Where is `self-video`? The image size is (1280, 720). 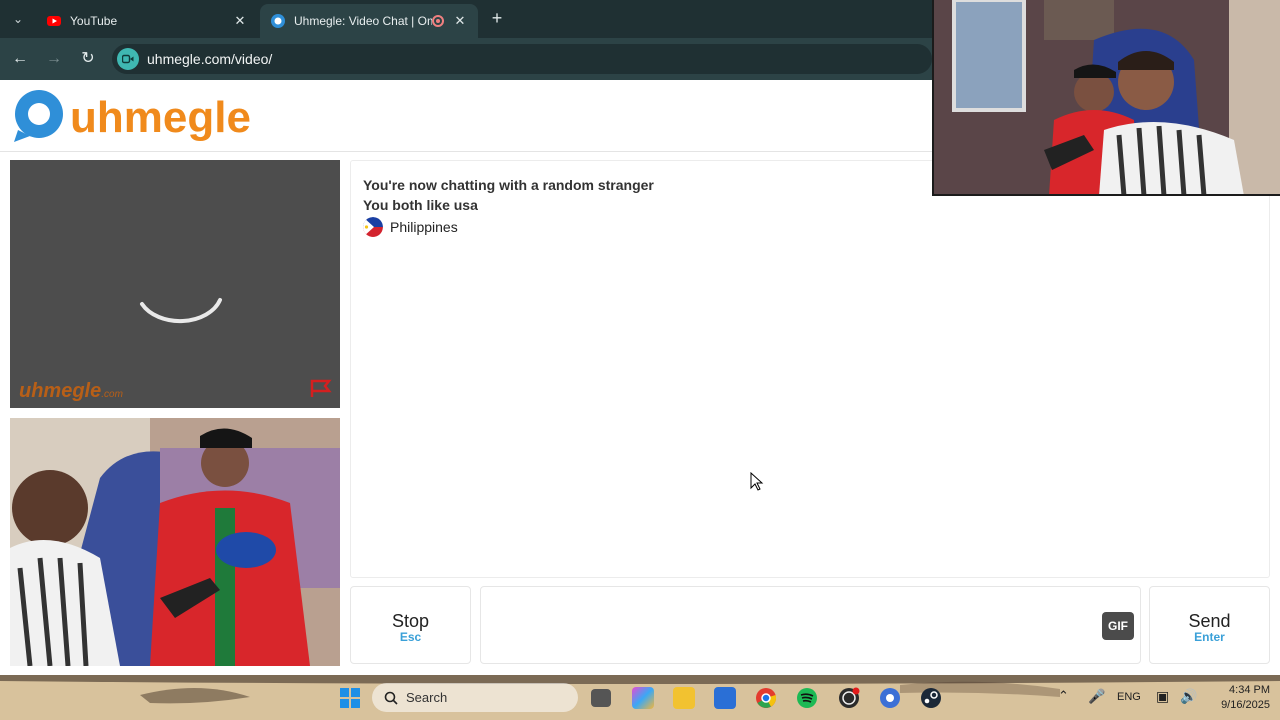 self-video is located at coordinates (175, 542).